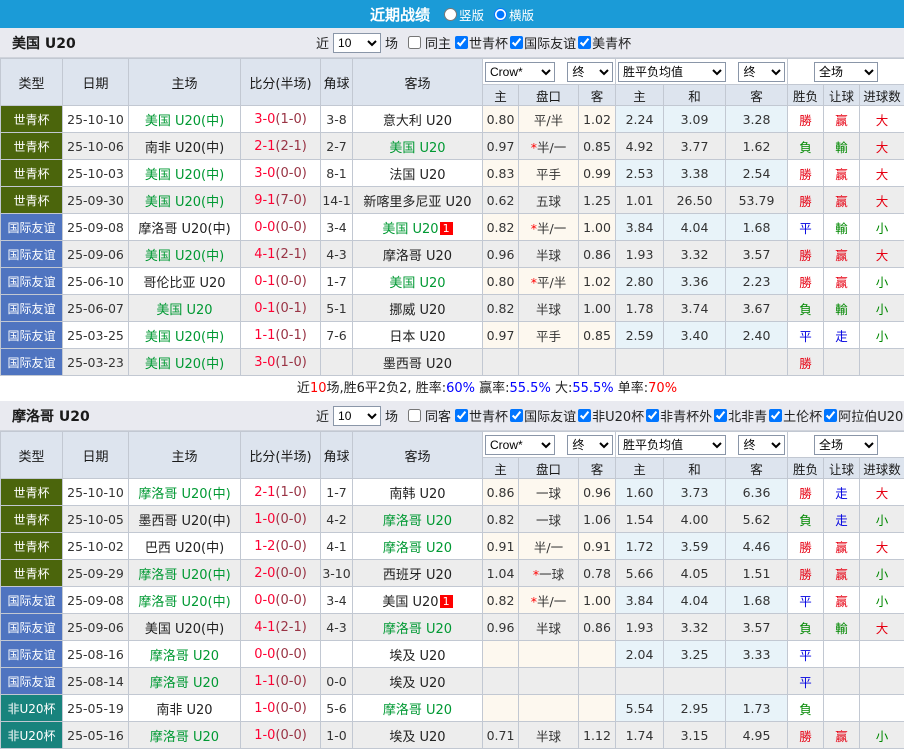 This screenshot has height=753, width=904. Describe the element at coordinates (446, 228) in the screenshot. I see `red-card-badge: 1` at that location.